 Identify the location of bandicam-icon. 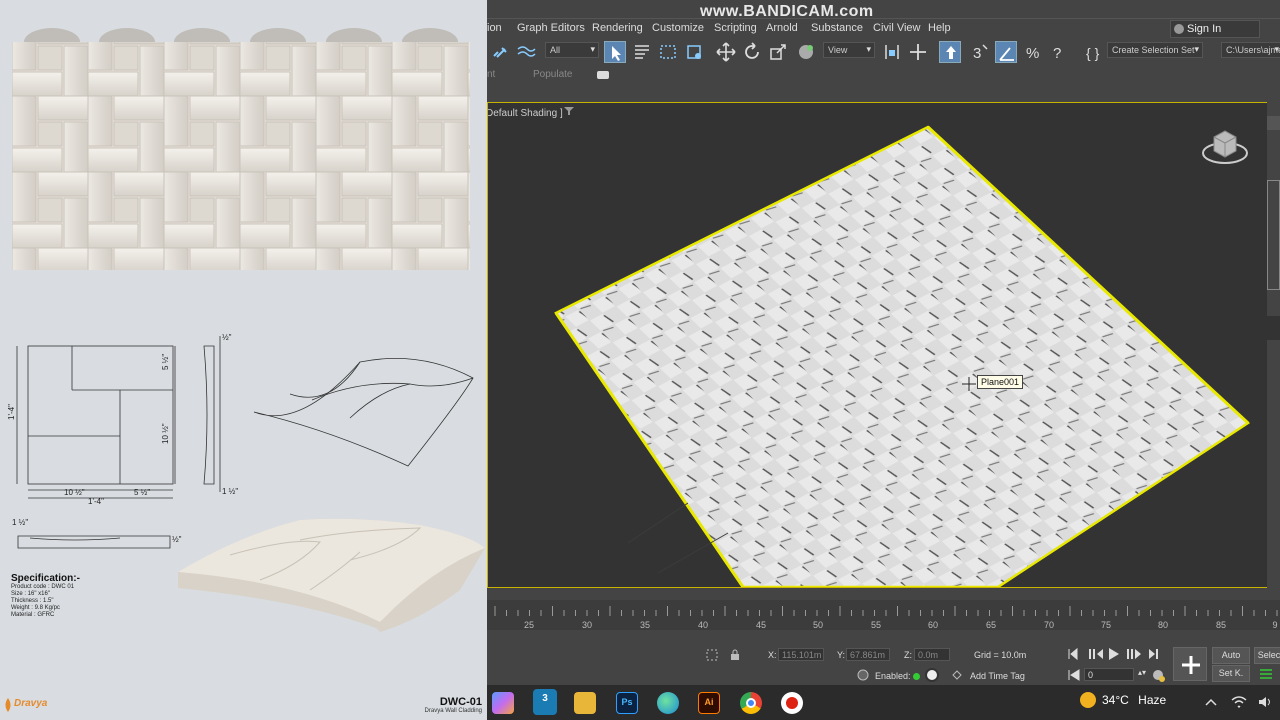
(792, 703).